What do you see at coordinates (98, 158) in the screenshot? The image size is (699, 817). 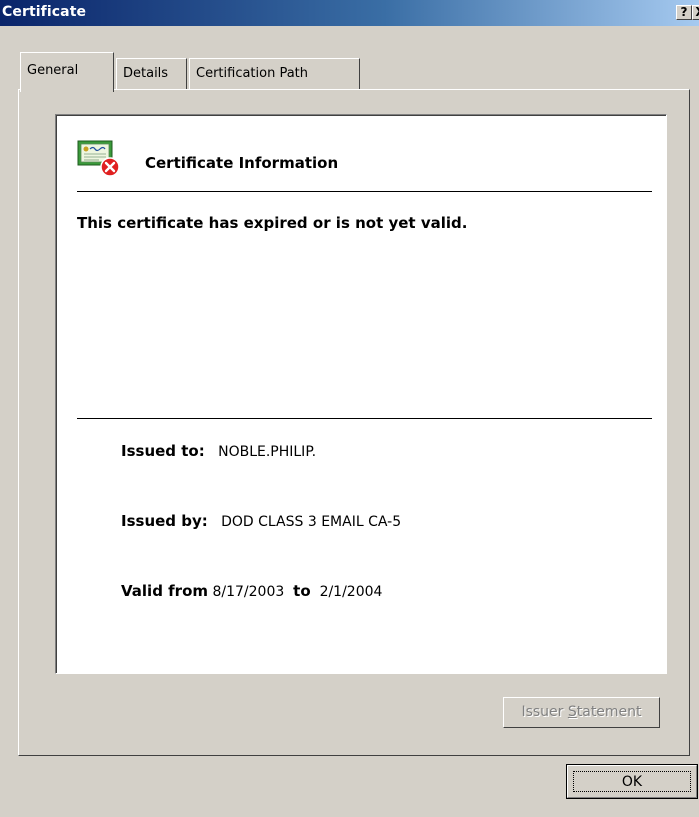 I see `certificate-error-icon` at bounding box center [98, 158].